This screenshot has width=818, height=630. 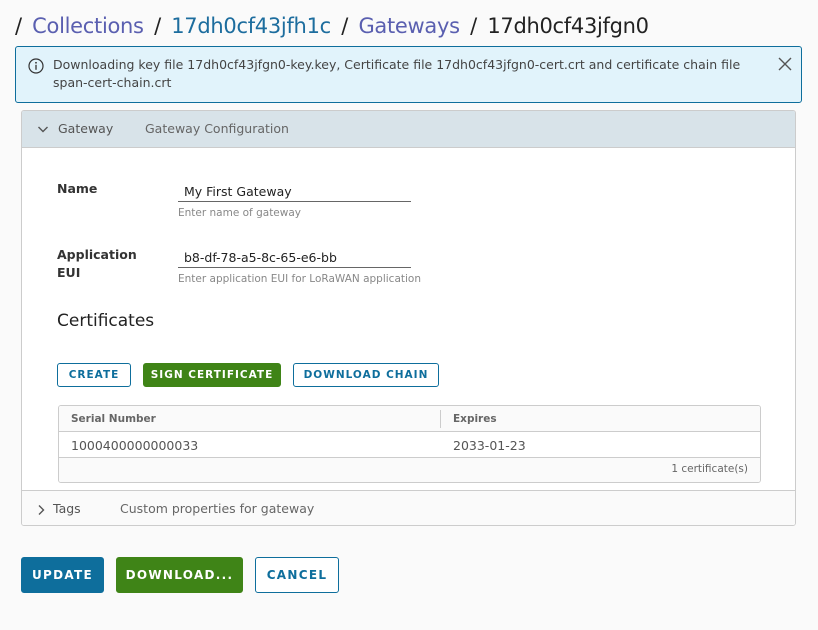 What do you see at coordinates (135, 445) in the screenshot?
I see `serial-number-cell: 1000400000000033` at bounding box center [135, 445].